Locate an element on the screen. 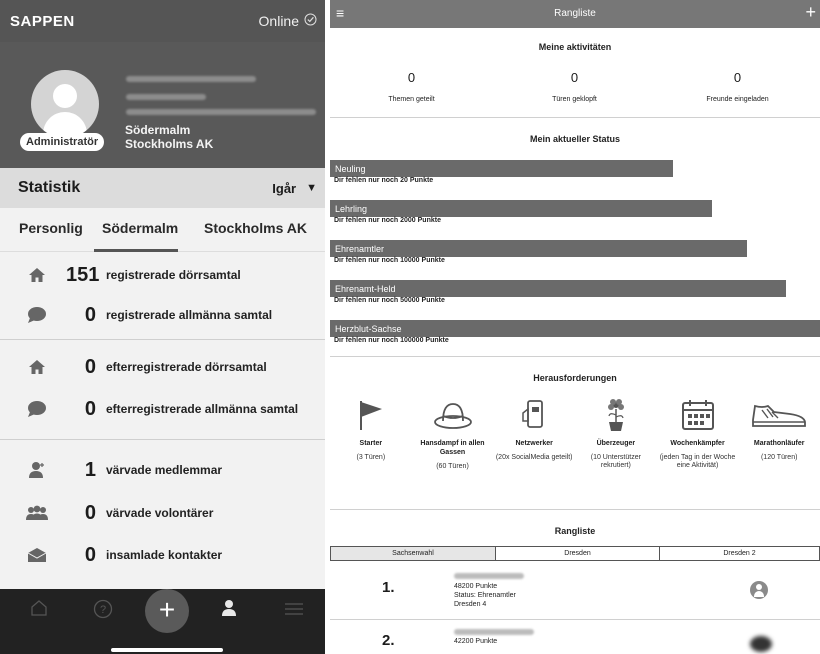 Image resolution: width=820 pixels, height=654 pixels. hat-icon is located at coordinates (453, 415).